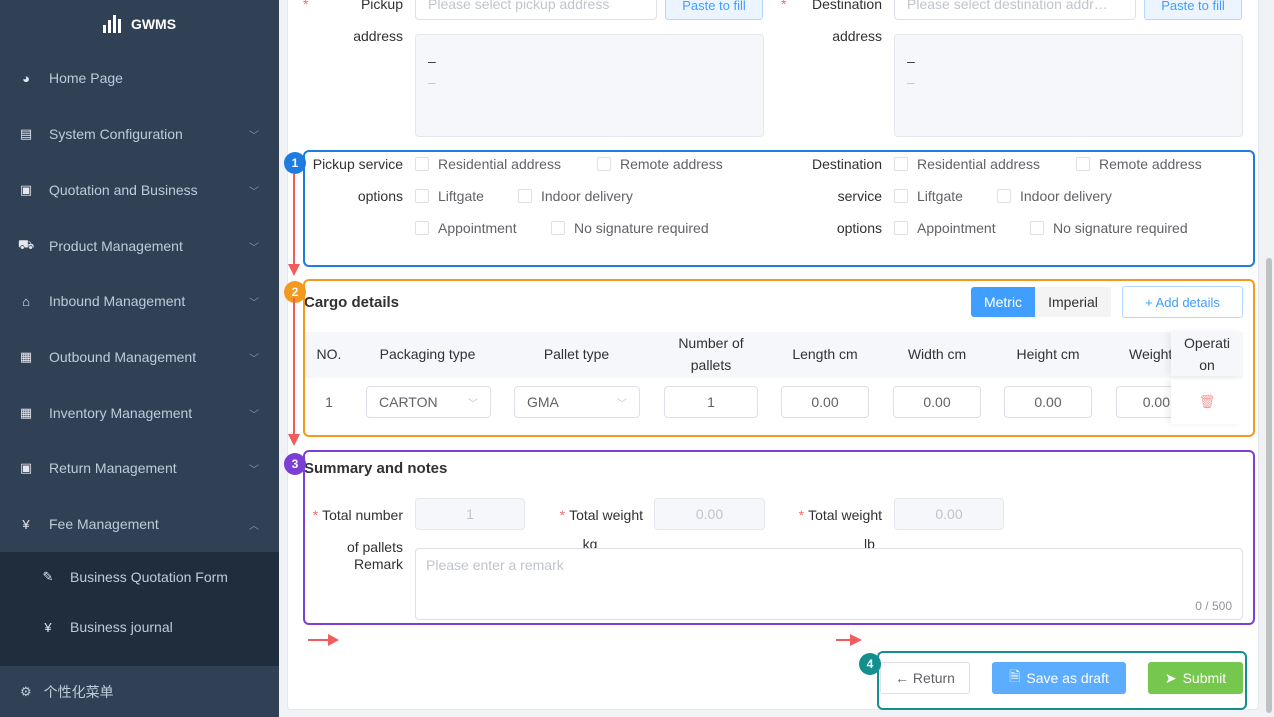 The width and height of the screenshot is (1274, 717). Describe the element at coordinates (378, 36) in the screenshot. I see `pickup-address-label-line2: address` at that location.